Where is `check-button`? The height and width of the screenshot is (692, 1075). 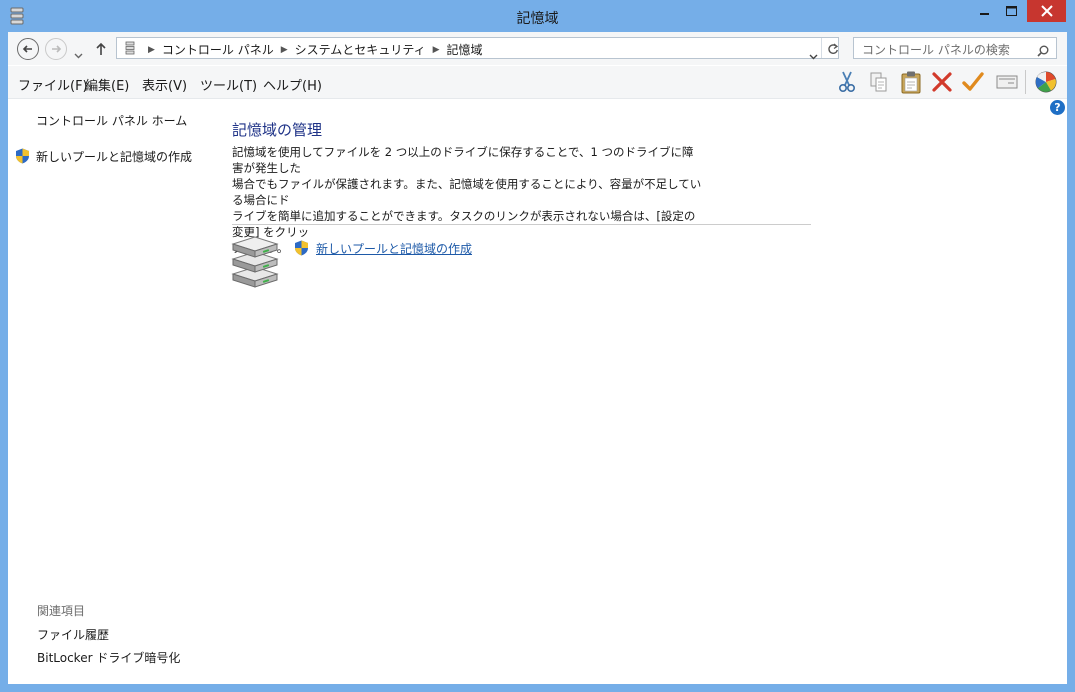 check-button is located at coordinates (973, 82).